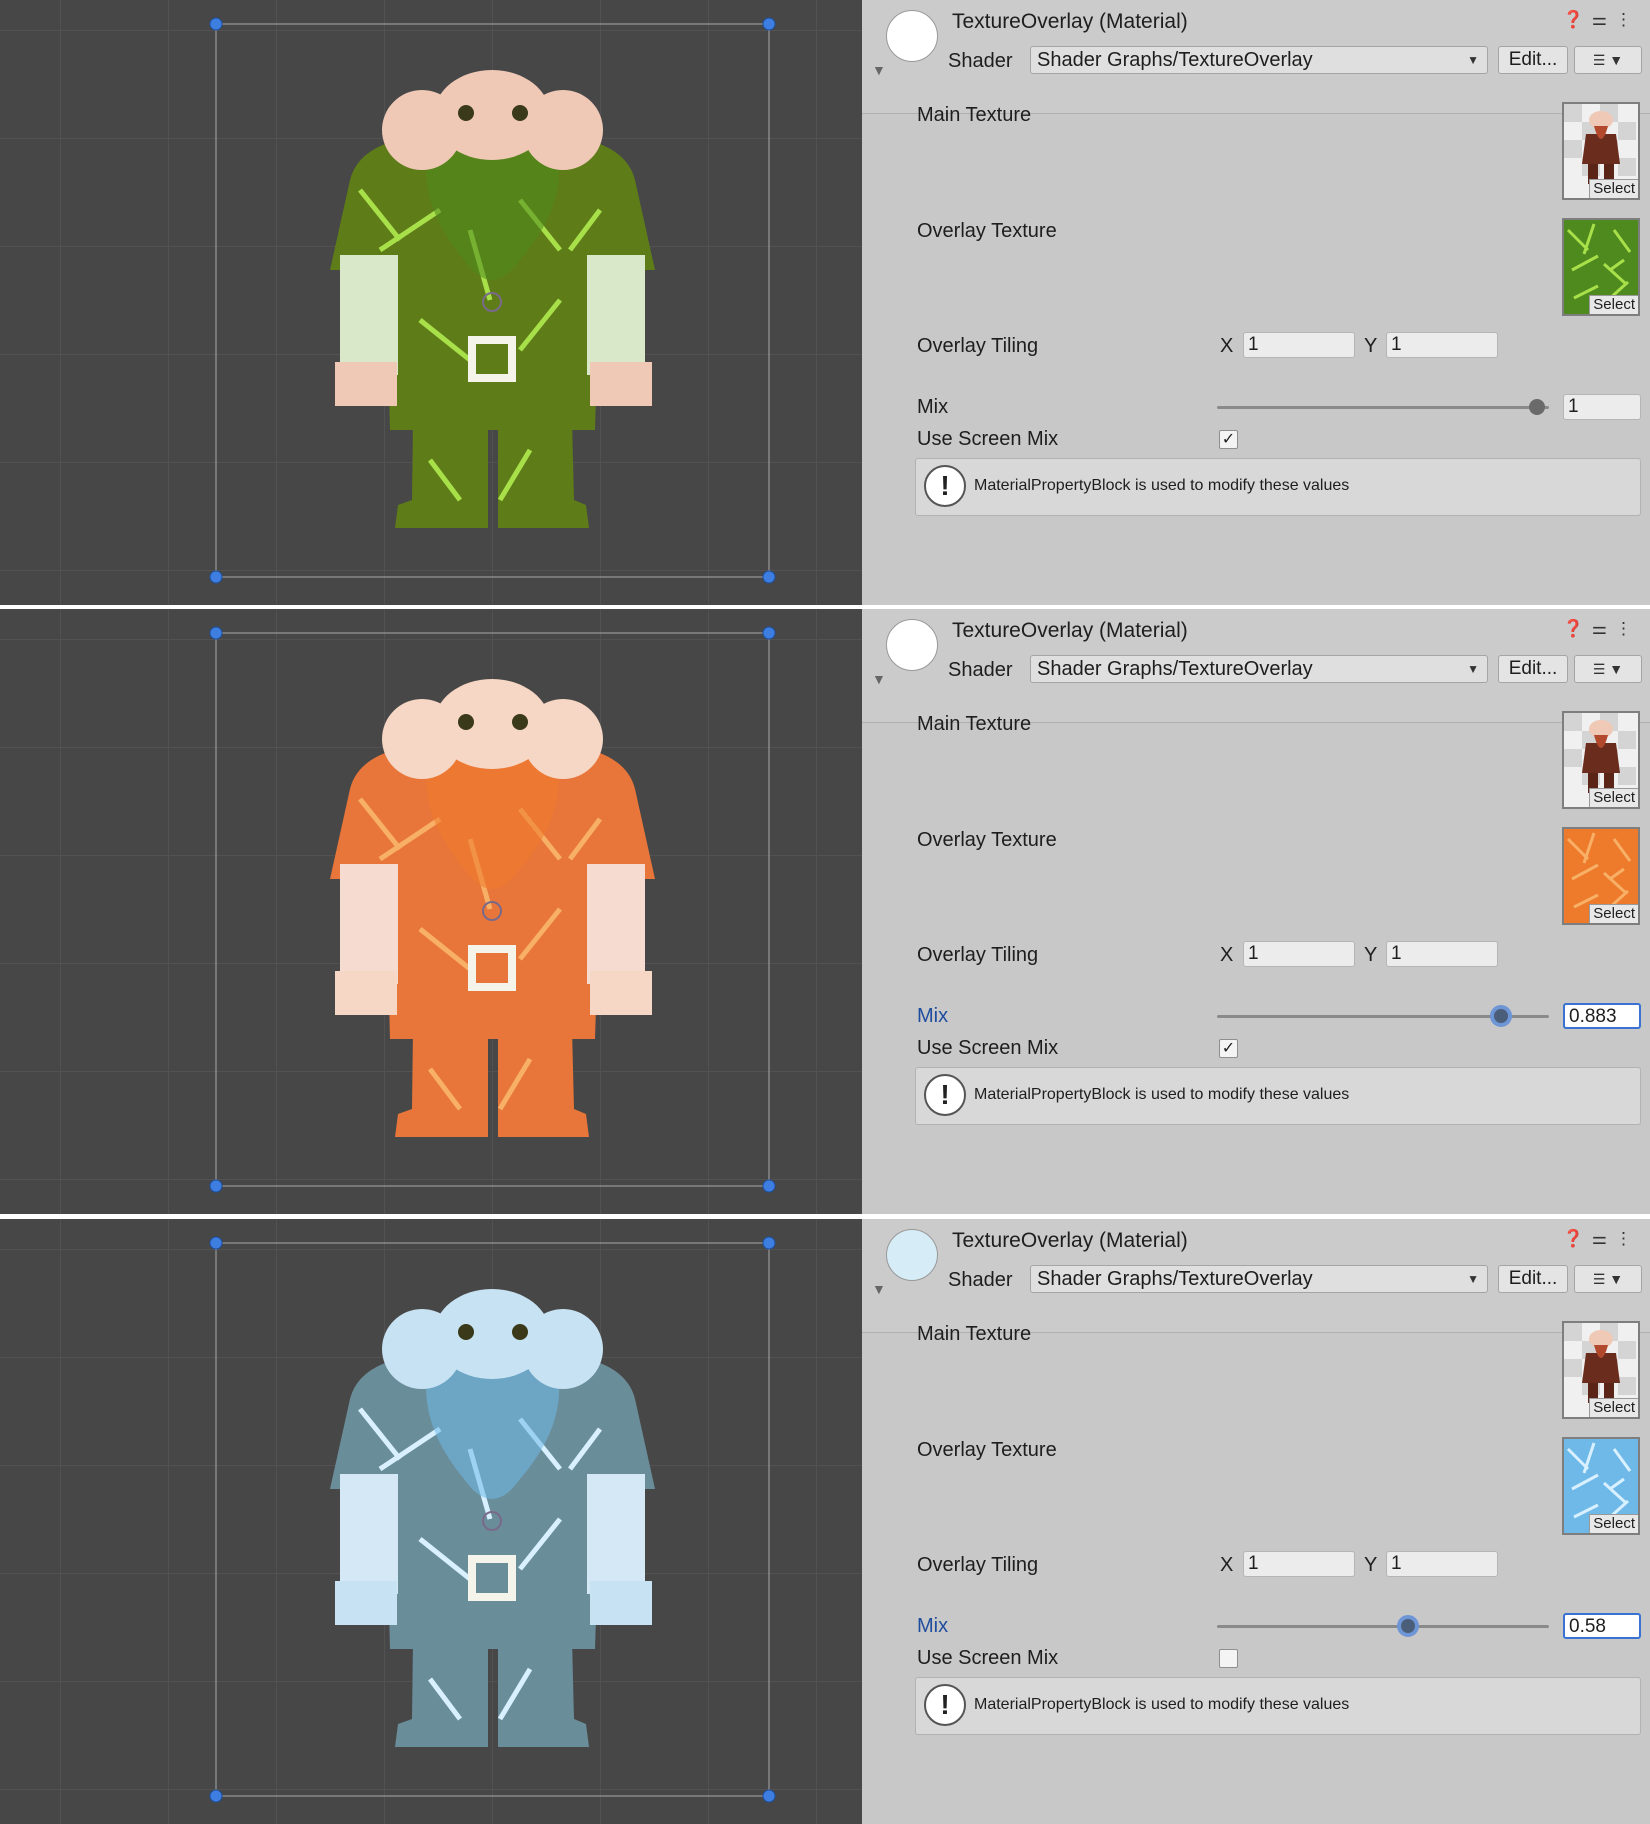 This screenshot has height=1824, width=1650. Describe the element at coordinates (1602, 1626) in the screenshot. I see `mix-field: 0.58` at that location.